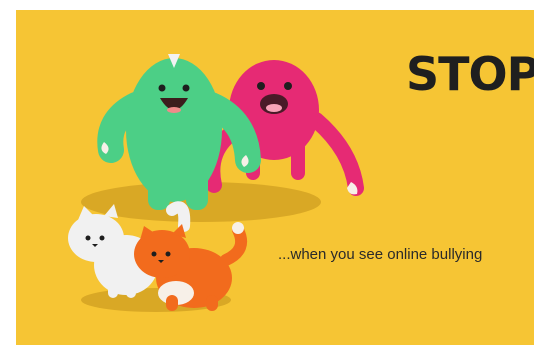 The image size is (534, 355). I want to click on poster-caption: ...when you see online bullying, so click(380, 254).